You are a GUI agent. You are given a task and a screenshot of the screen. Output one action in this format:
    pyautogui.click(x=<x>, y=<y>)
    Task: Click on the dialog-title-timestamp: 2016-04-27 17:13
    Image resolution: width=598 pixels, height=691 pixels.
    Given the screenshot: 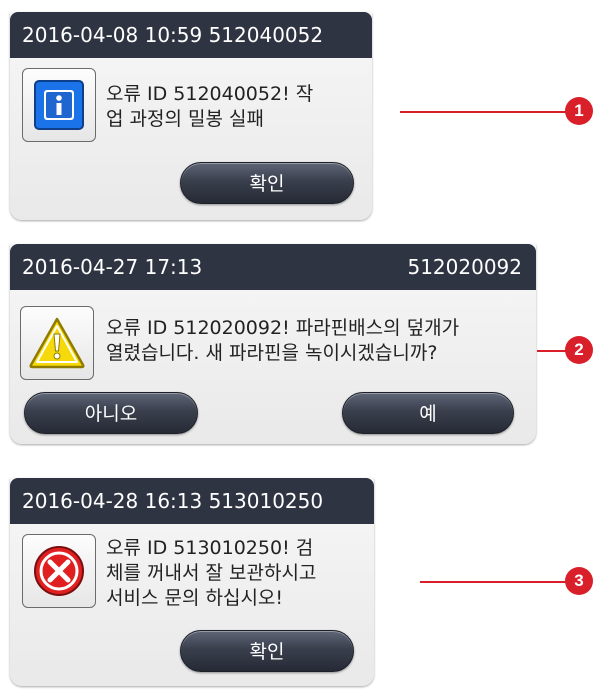 What is the action you would take?
    pyautogui.click(x=112, y=267)
    